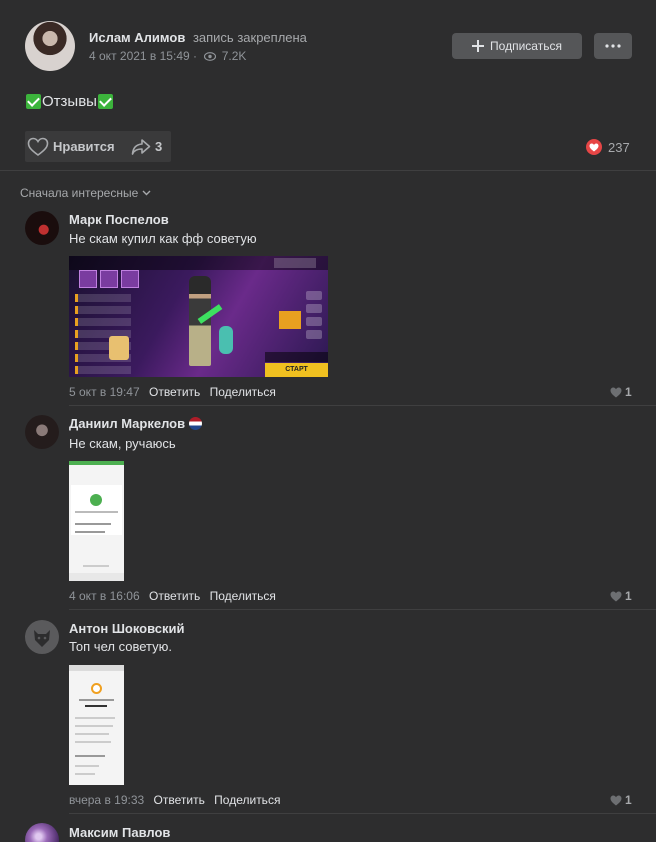 This screenshot has height=842, width=656. What do you see at coordinates (198, 316) in the screenshot?
I see `comment-image: СТАРТ` at bounding box center [198, 316].